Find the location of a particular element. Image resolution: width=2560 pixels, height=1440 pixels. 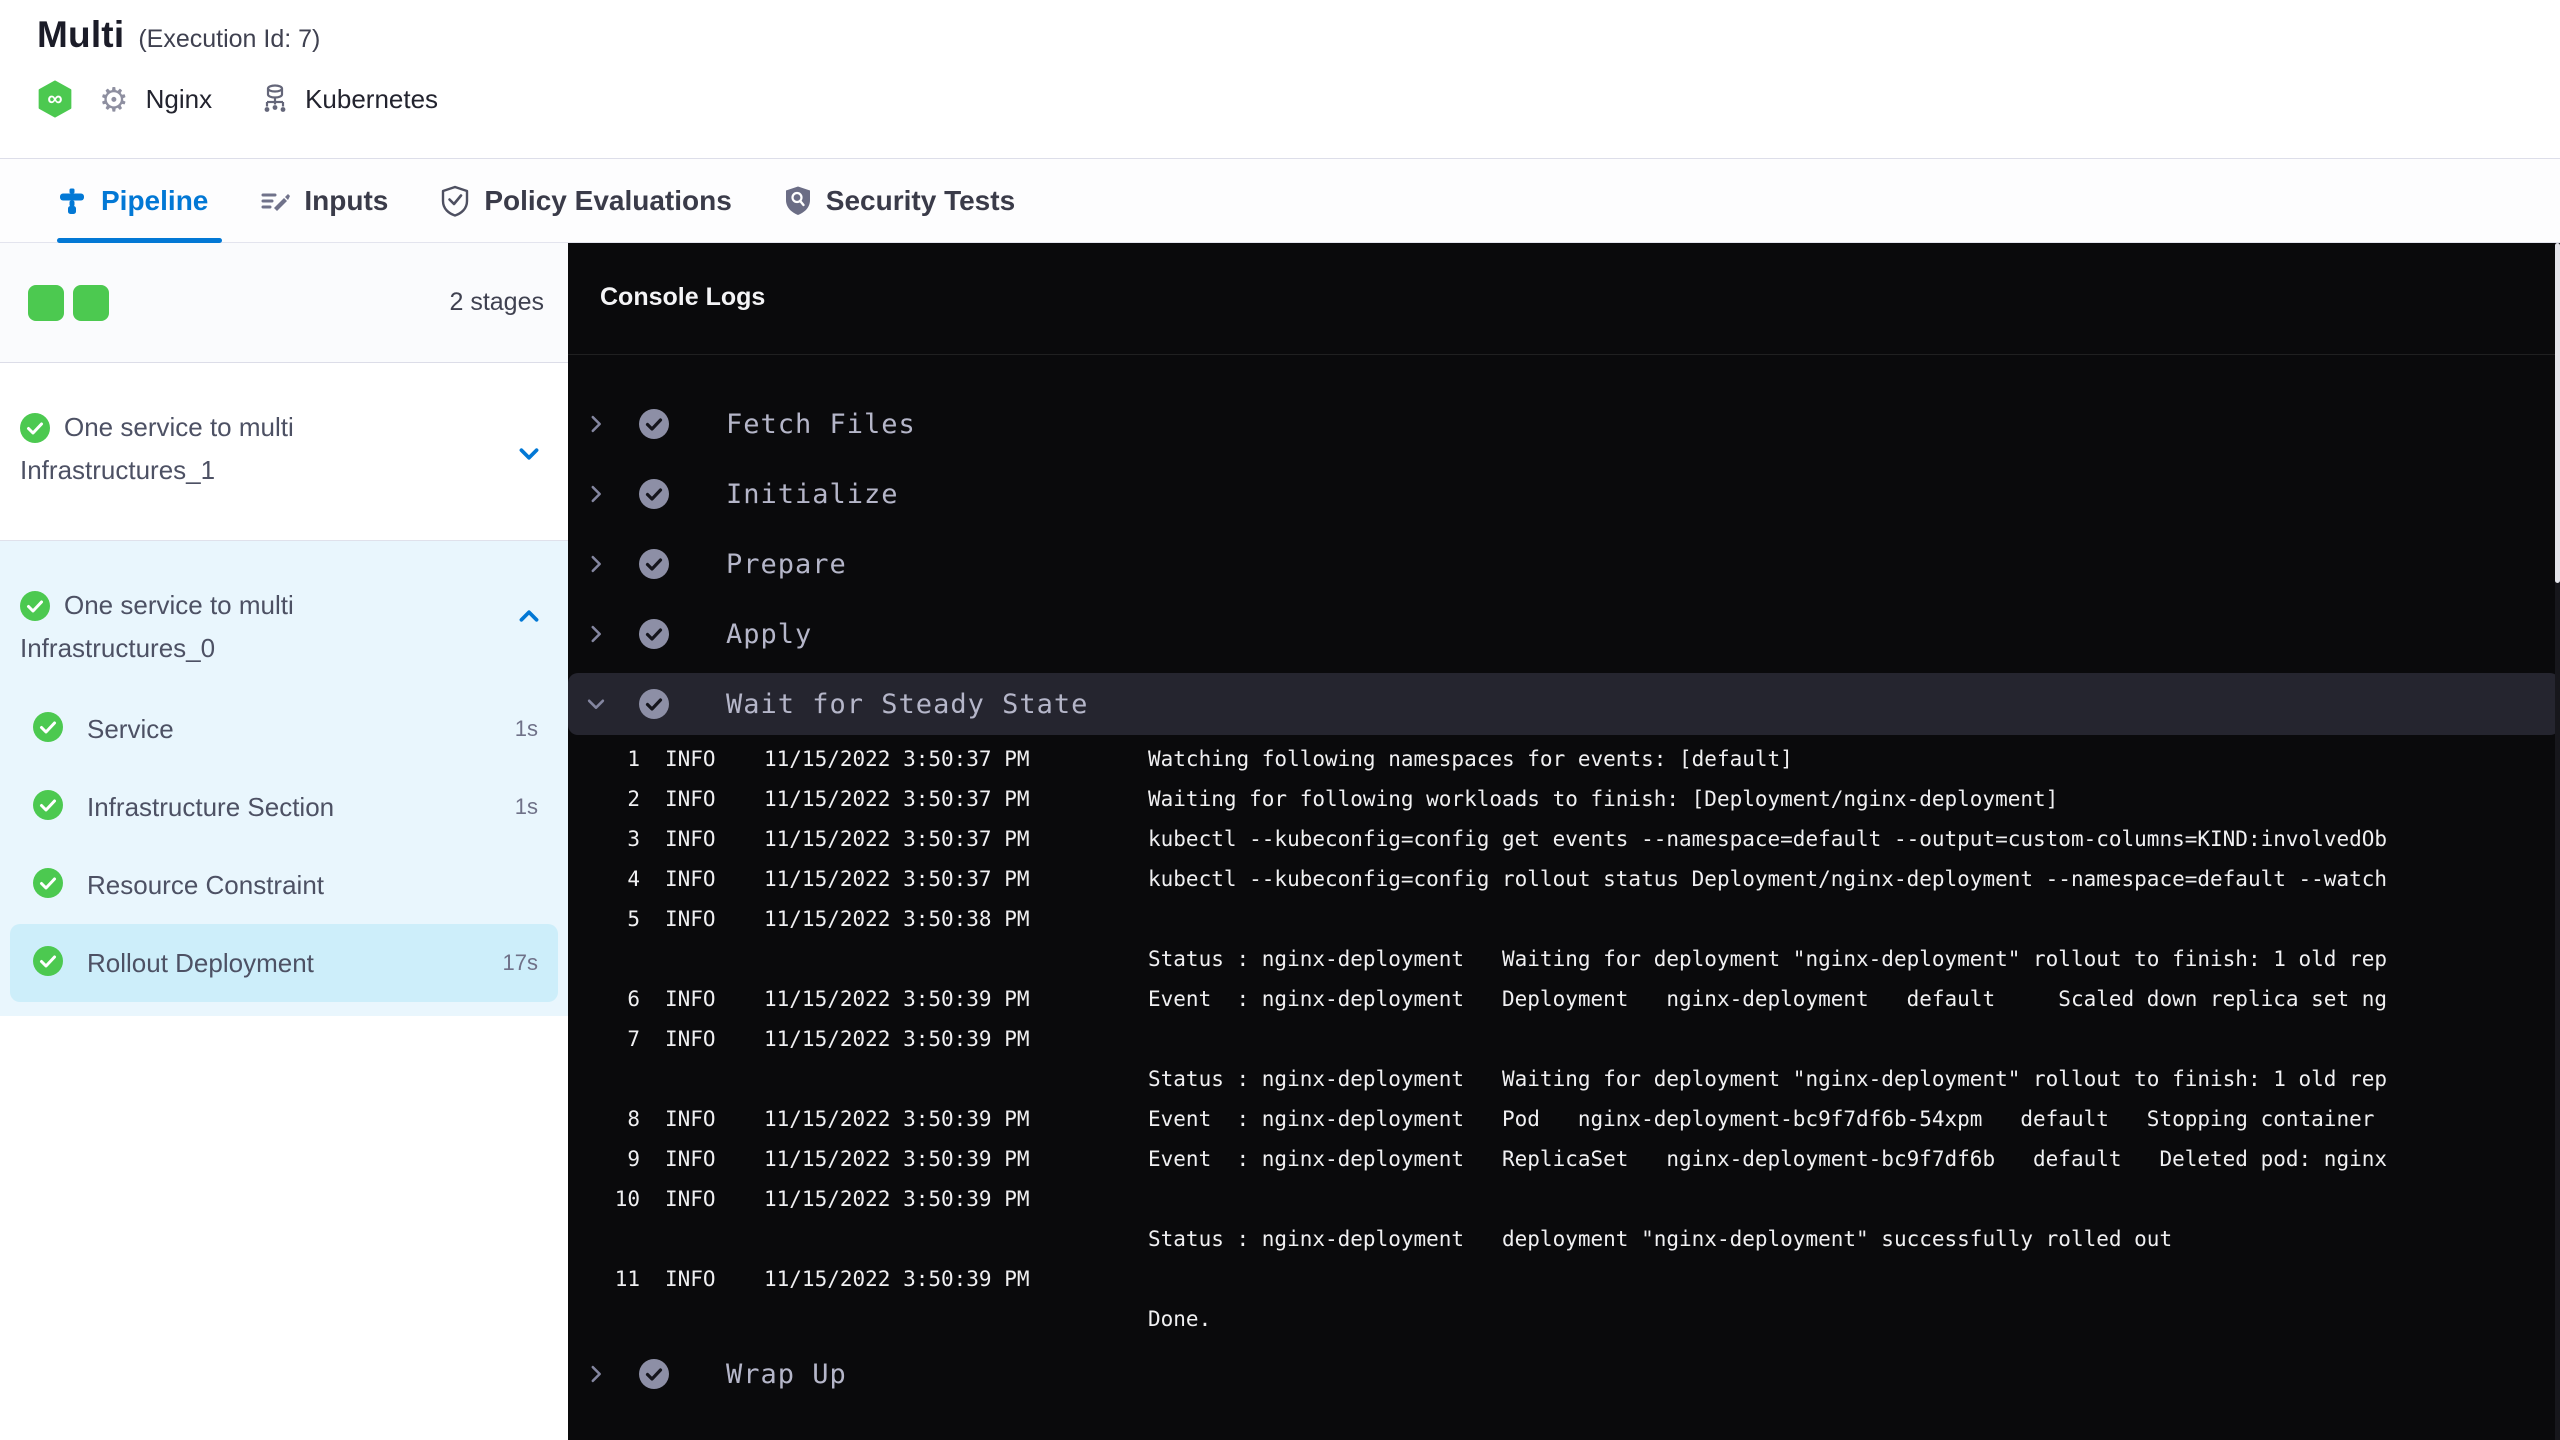

title-row: Multi (Execution Id: 7) is located at coordinates (1298, 35).